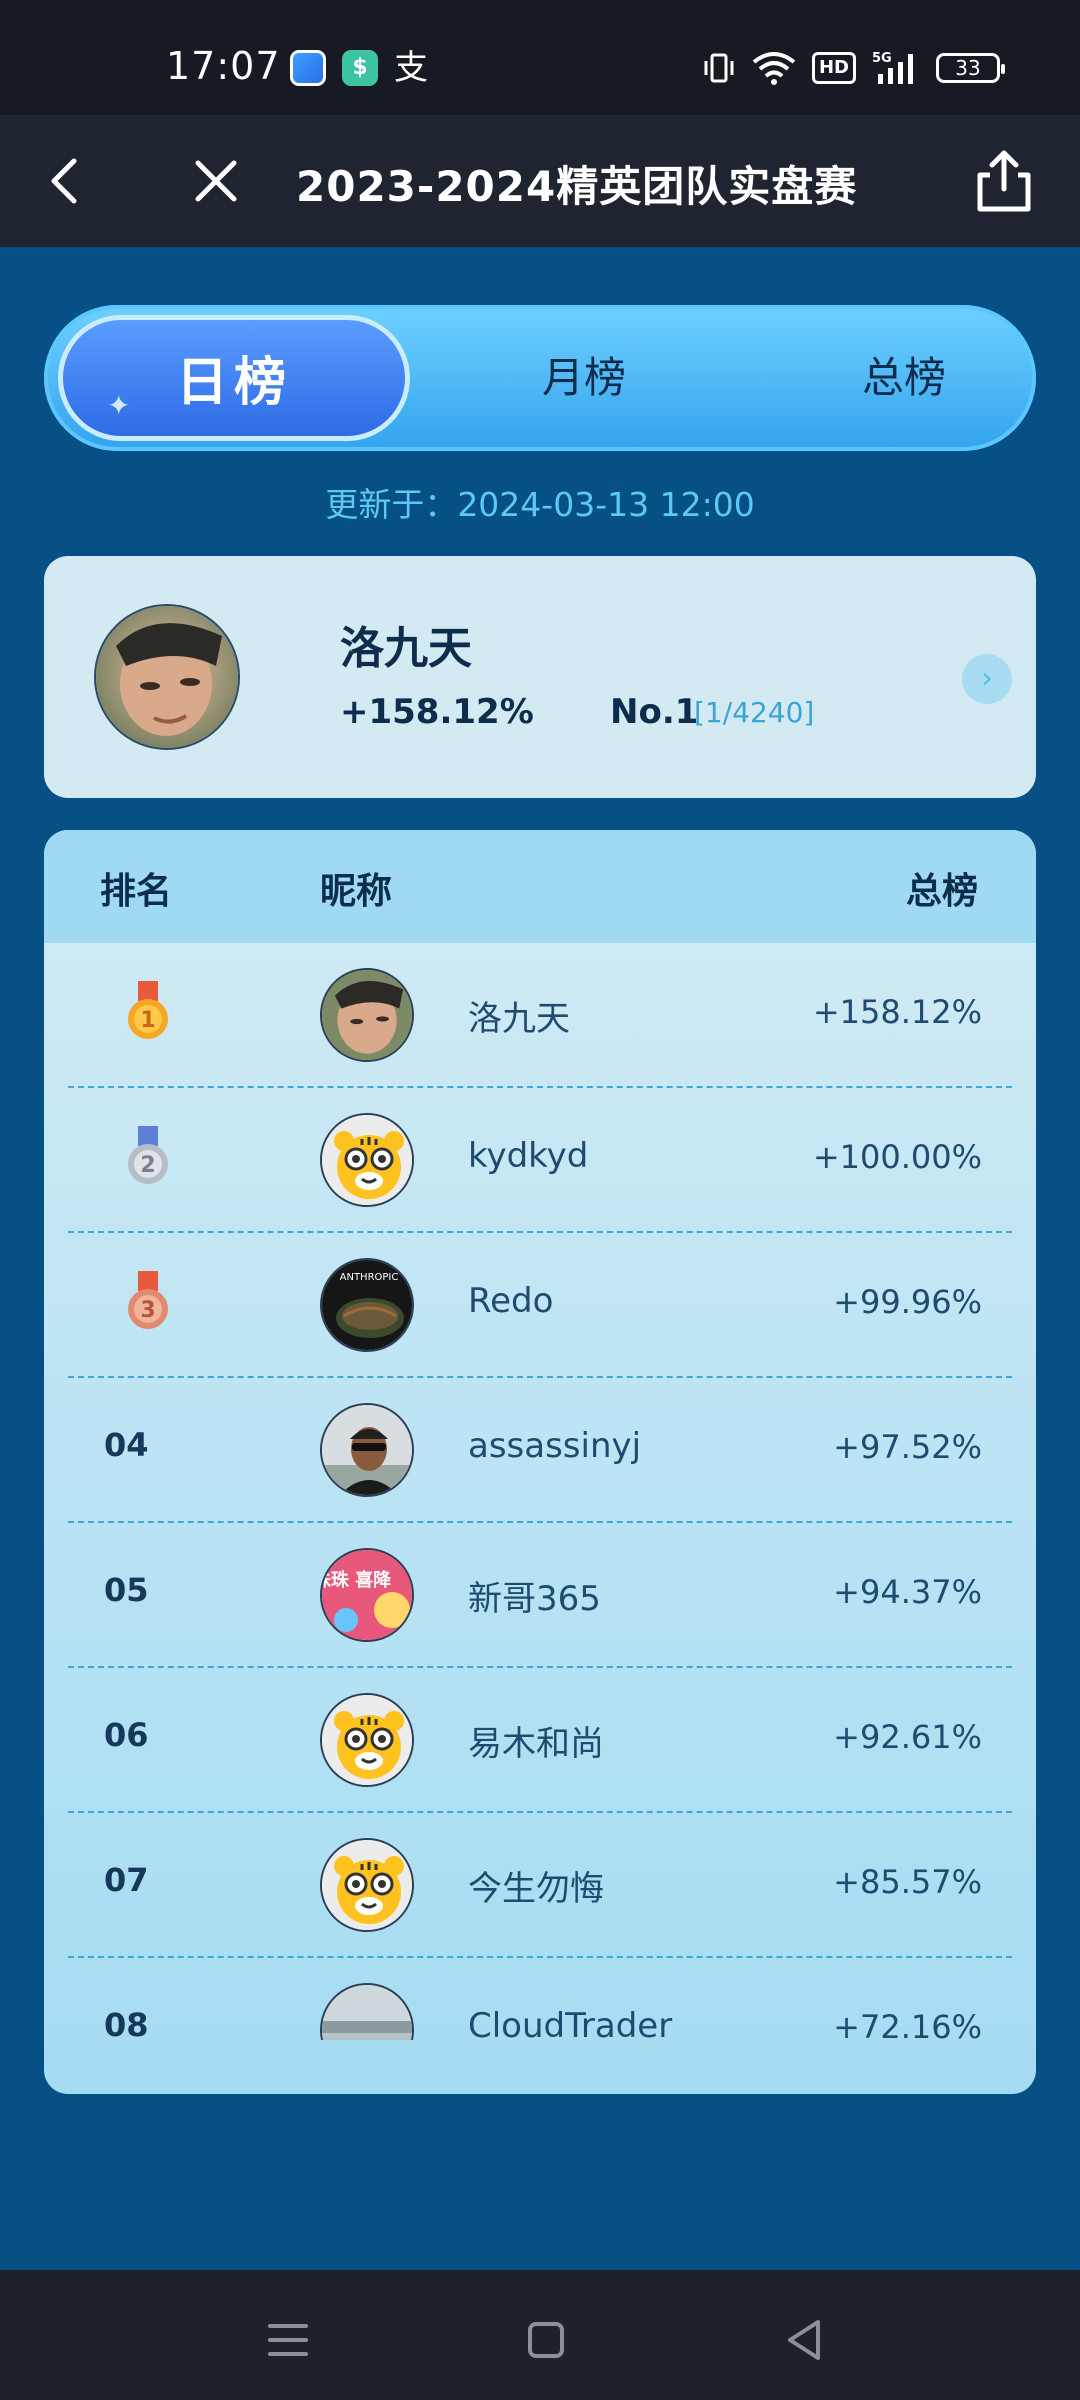  What do you see at coordinates (987, 679) in the screenshot?
I see `chevron-right-icon: ›` at bounding box center [987, 679].